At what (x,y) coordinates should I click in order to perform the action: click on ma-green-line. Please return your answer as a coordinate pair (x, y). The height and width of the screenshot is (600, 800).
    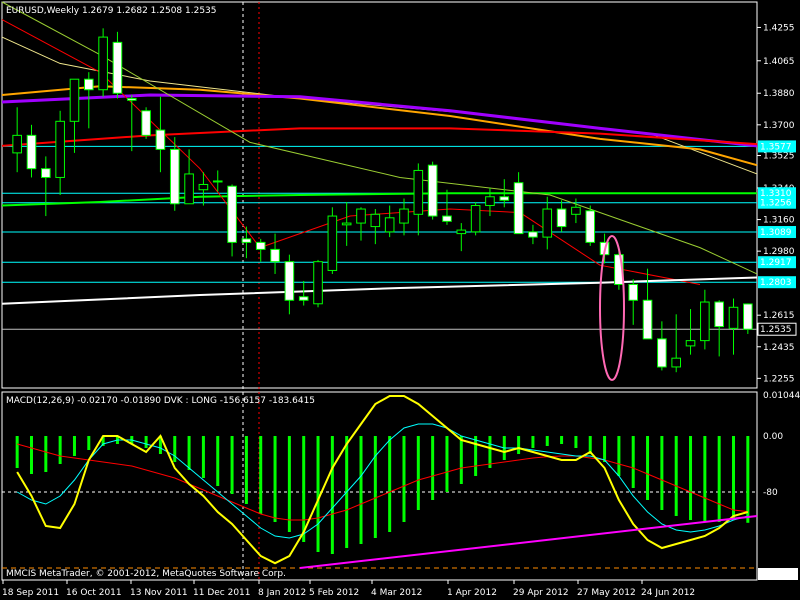
    Looking at the image, I should click on (379, 199).